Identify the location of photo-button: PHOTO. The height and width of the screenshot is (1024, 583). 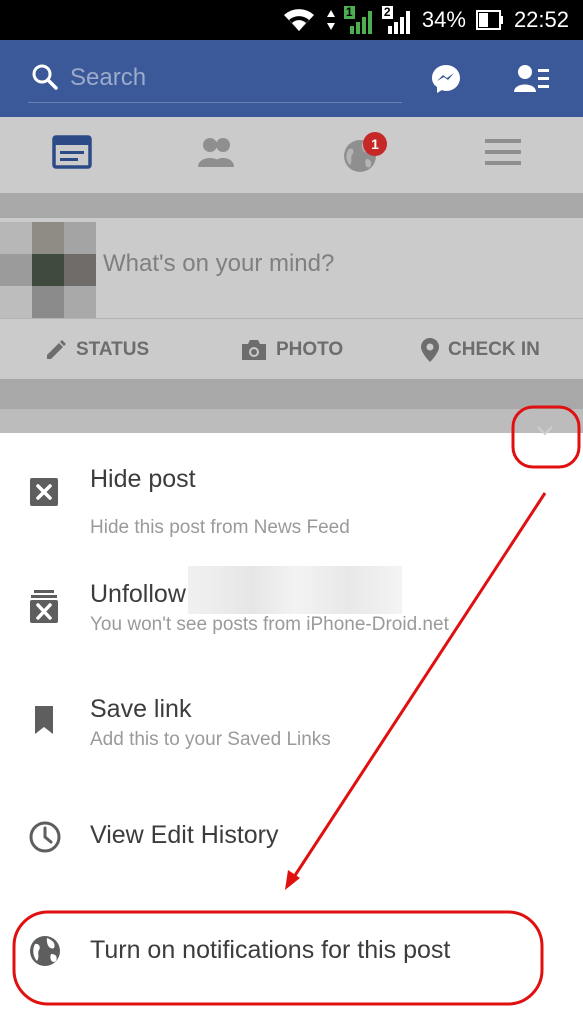
(291, 350).